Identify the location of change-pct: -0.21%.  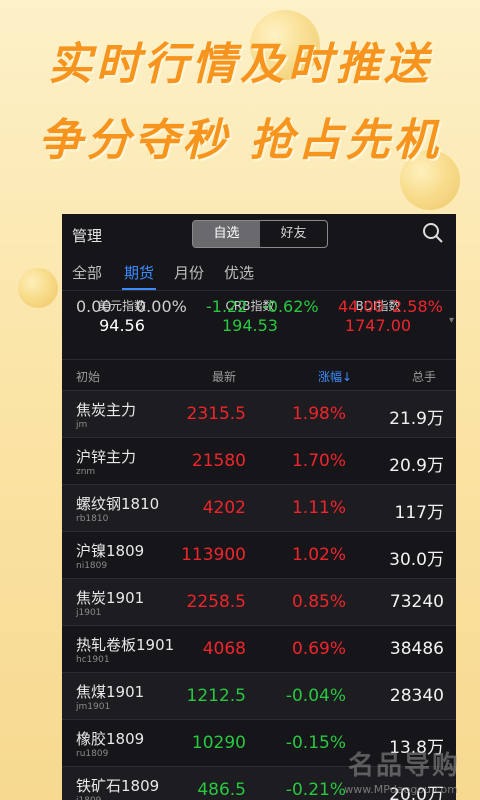
(315, 790).